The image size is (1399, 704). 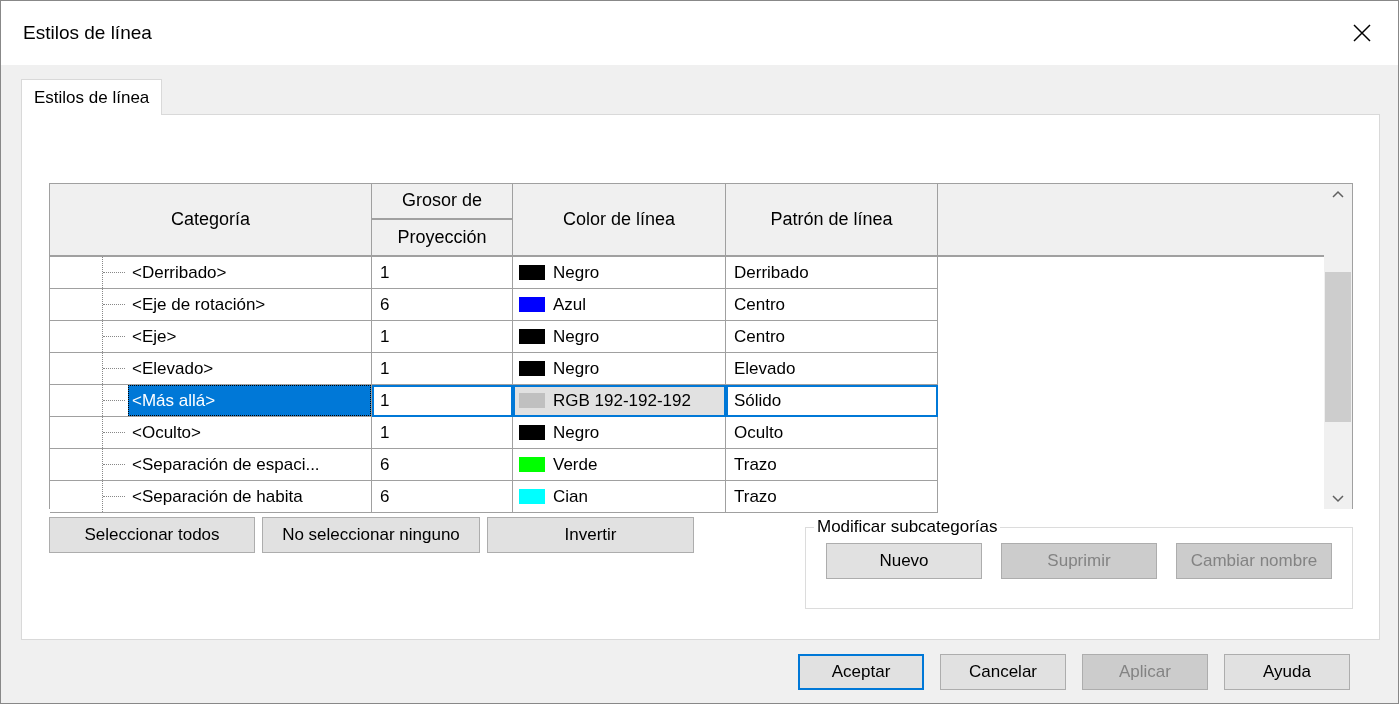 I want to click on category-cell: <Eje de rotación>, so click(x=249, y=304).